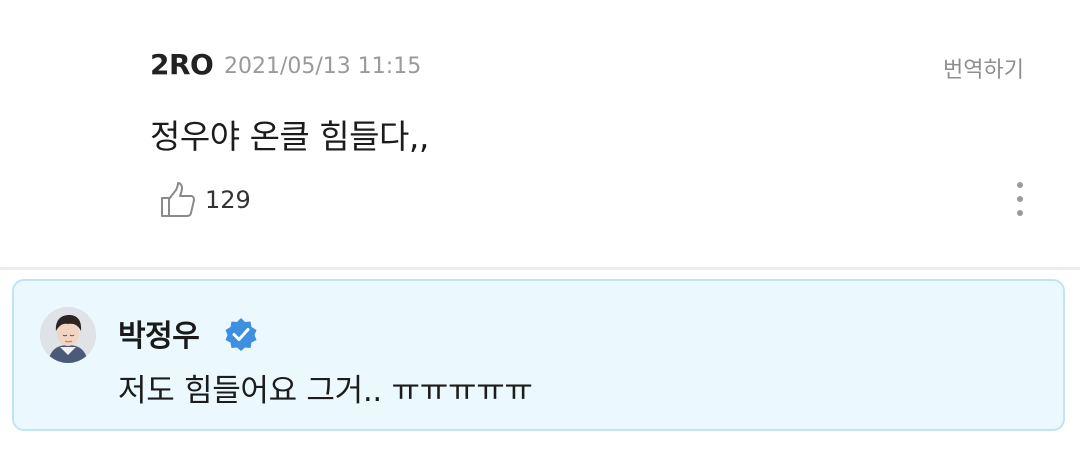 The height and width of the screenshot is (456, 1080). I want to click on comment-timestamp: 2021/05/13 11:15, so click(323, 66).